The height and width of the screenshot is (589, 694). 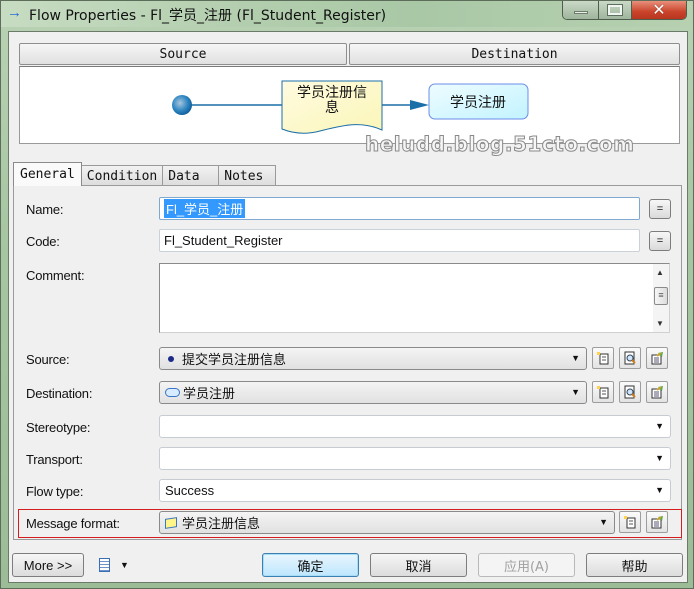 I want to click on comment-scrollbar: ▲ ≡ ▼, so click(x=661, y=298).